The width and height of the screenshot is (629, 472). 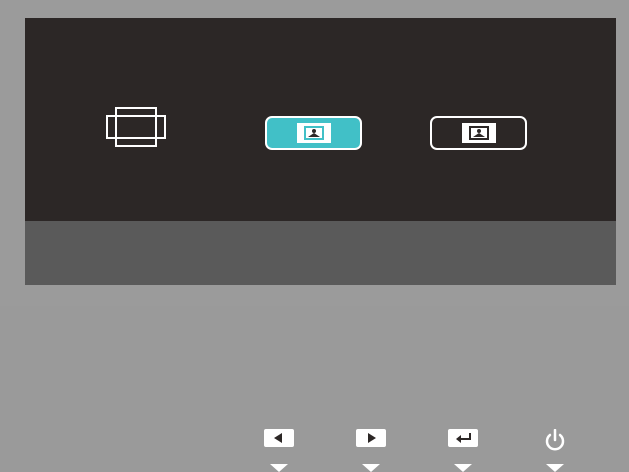 I want to click on window-stack-icon, so click(x=136, y=127).